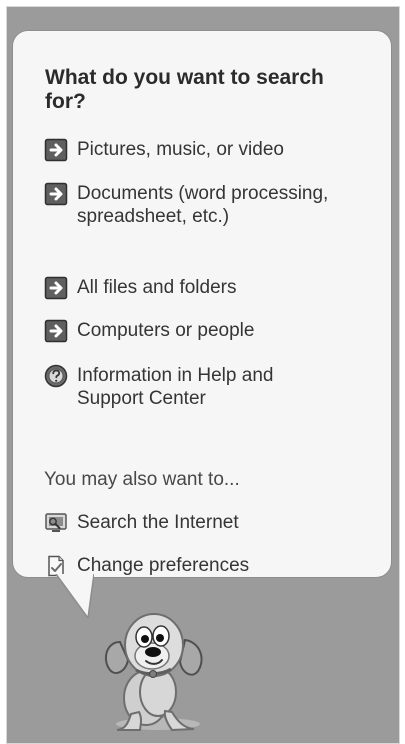 Image resolution: width=405 pixels, height=744 pixels. What do you see at coordinates (175, 387) in the screenshot?
I see `option-help-support-label: Information in Help and Support Center` at bounding box center [175, 387].